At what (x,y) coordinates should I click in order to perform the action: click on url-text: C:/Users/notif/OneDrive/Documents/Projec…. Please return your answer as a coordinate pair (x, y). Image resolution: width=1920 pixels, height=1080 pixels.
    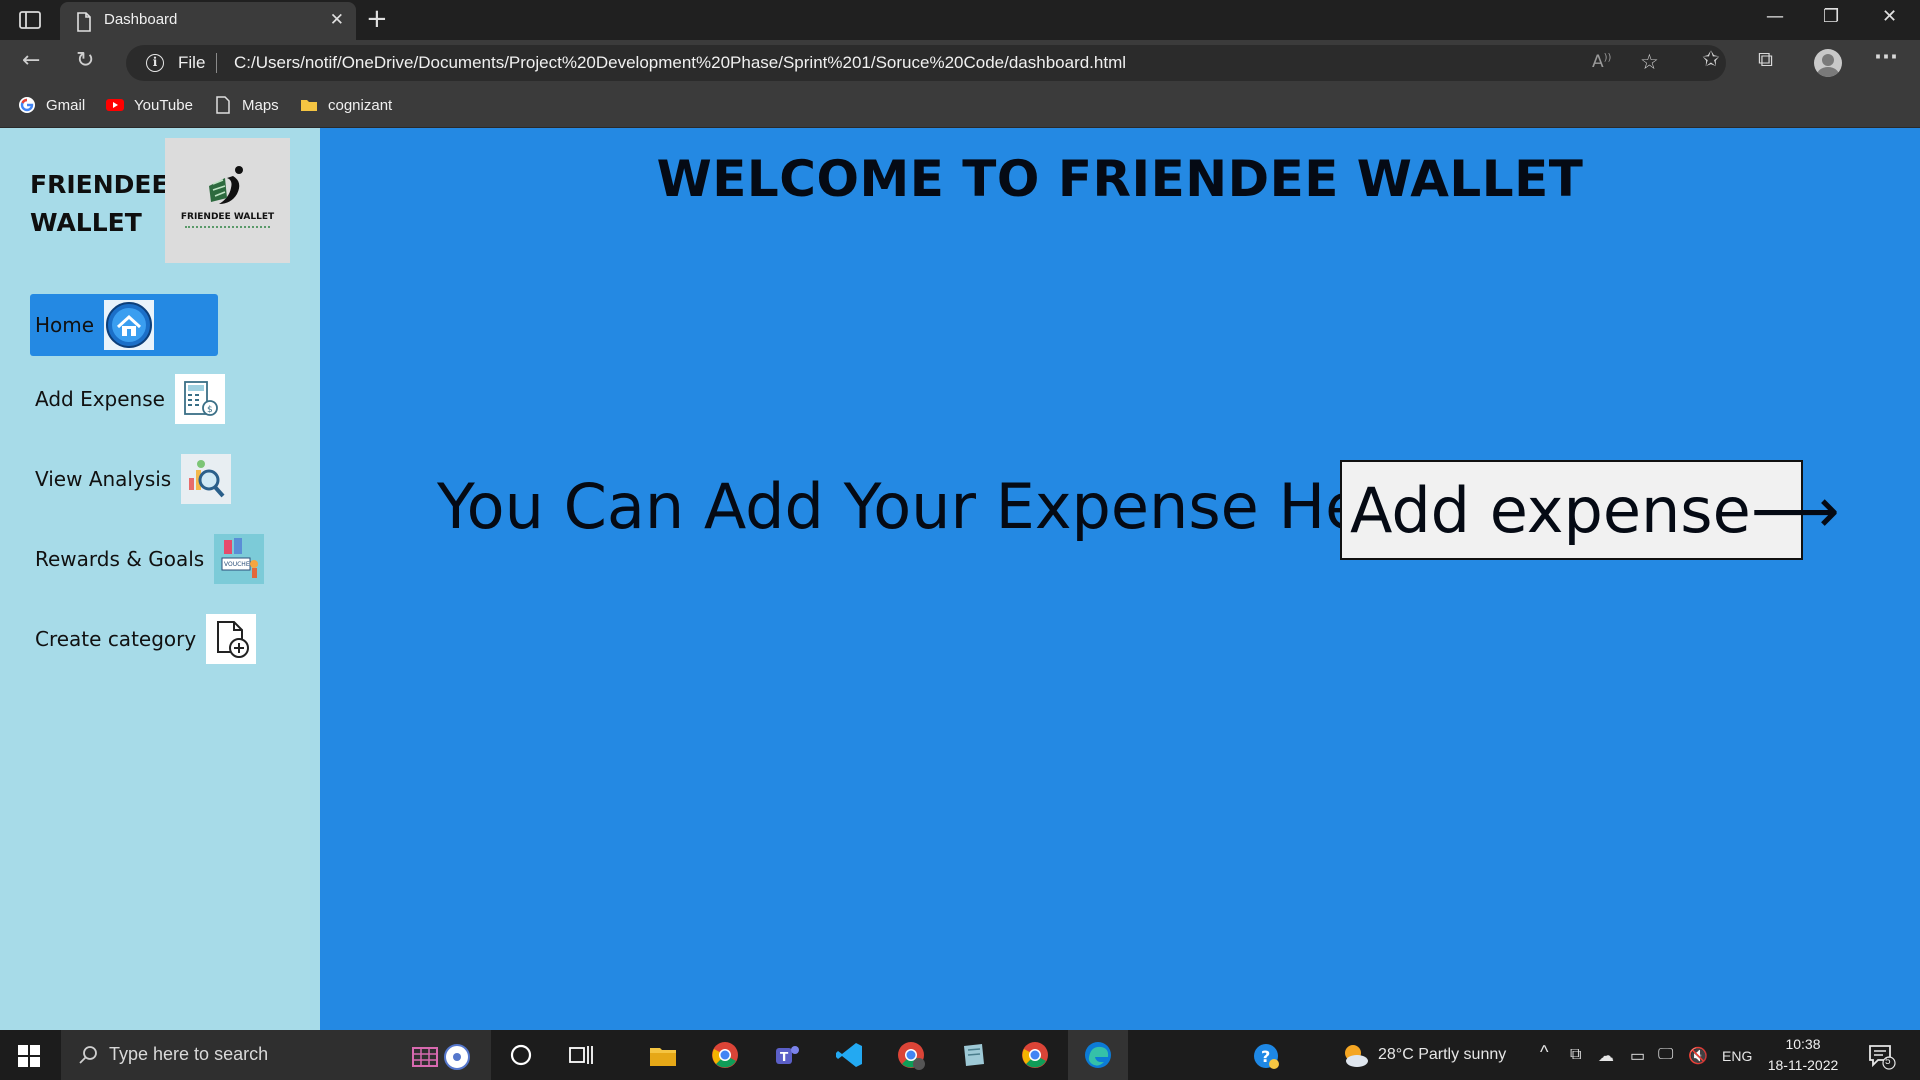
    Looking at the image, I should click on (680, 63).